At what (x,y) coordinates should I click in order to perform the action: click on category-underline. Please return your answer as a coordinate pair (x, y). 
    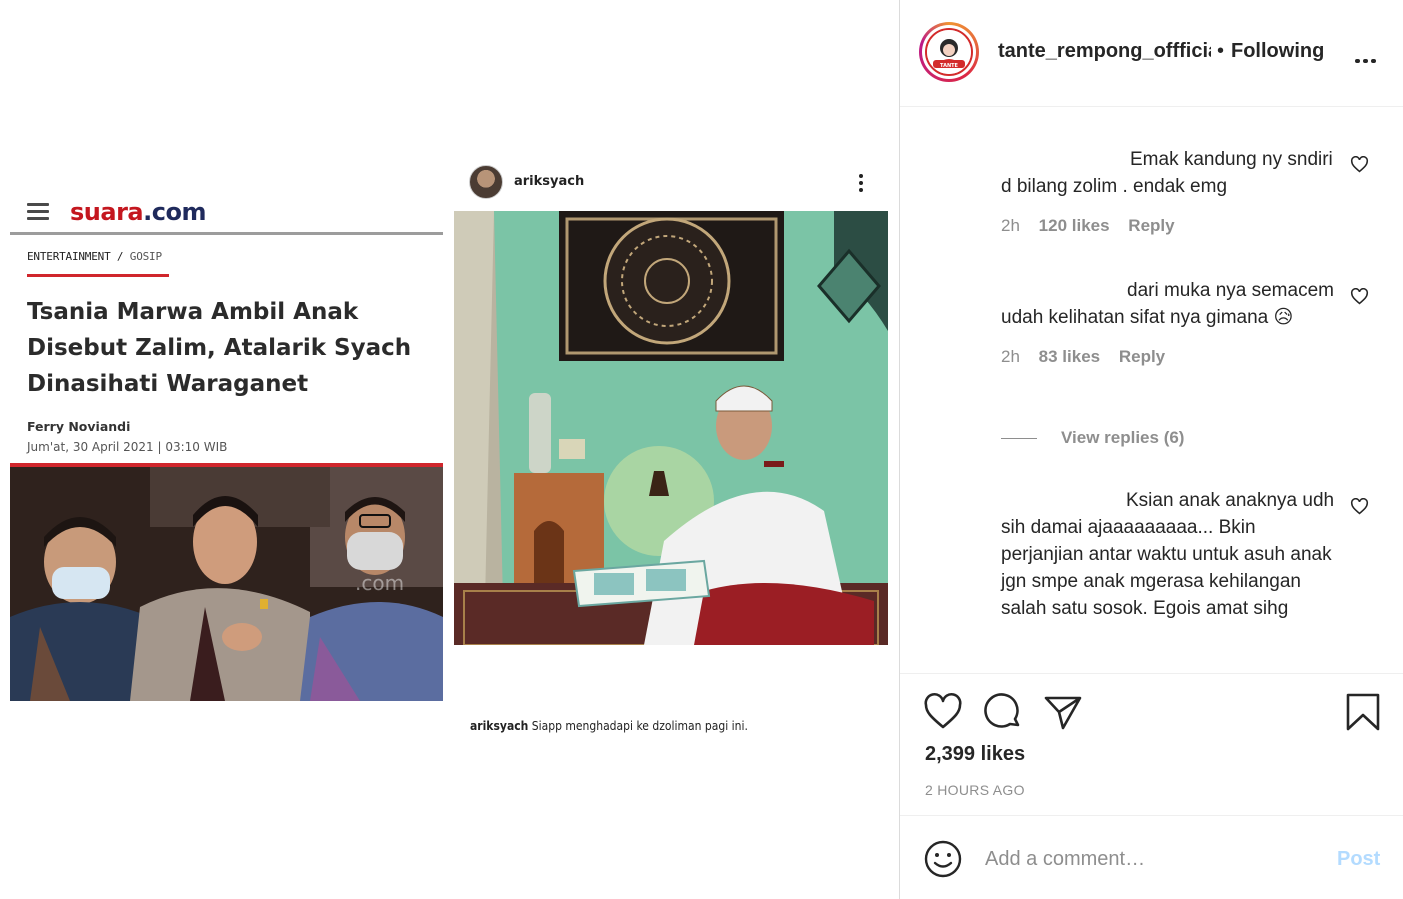
    Looking at the image, I should click on (98, 275).